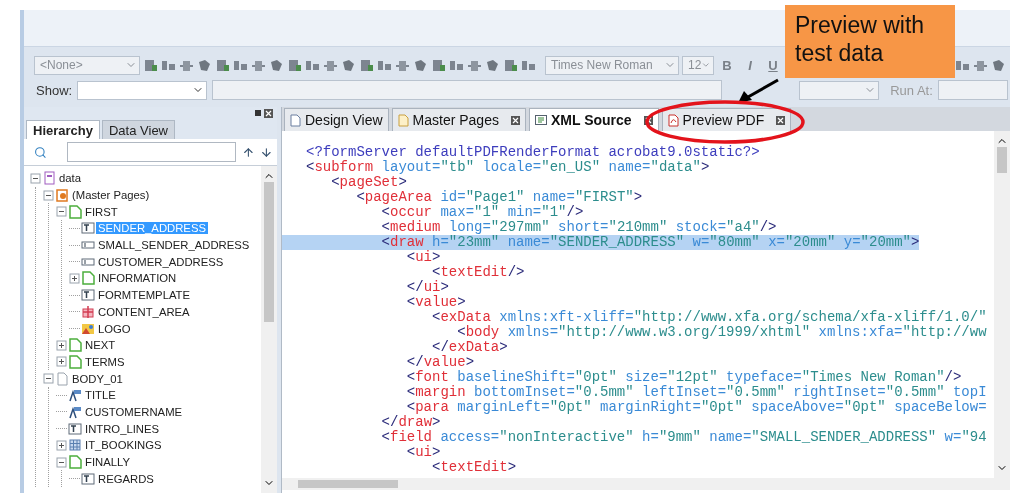 The width and height of the screenshot is (1024, 493). What do you see at coordinates (49, 178) in the screenshot?
I see `form-icon` at bounding box center [49, 178].